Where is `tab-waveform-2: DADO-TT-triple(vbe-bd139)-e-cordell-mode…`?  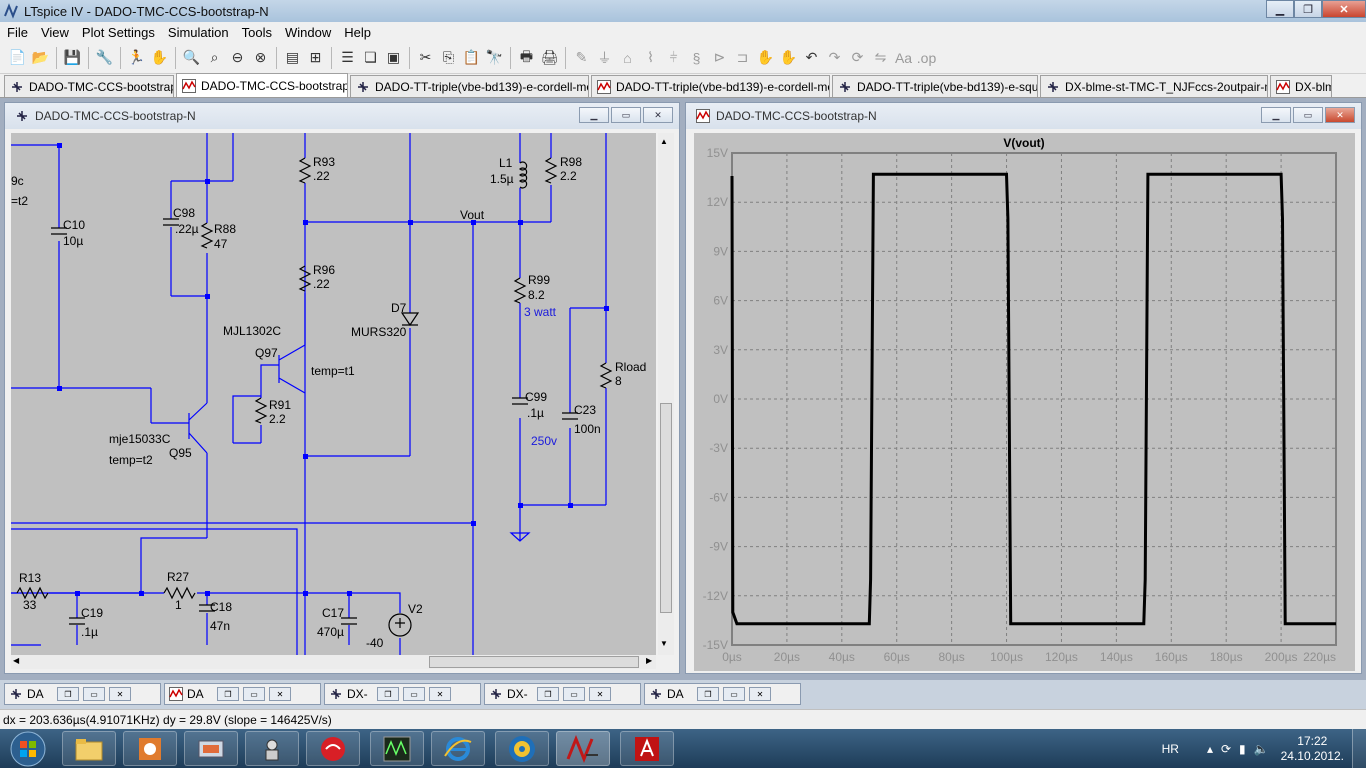
tab-waveform-2: DADO-TT-triple(vbe-bd139)-e-cordell-mode… is located at coordinates (710, 86).